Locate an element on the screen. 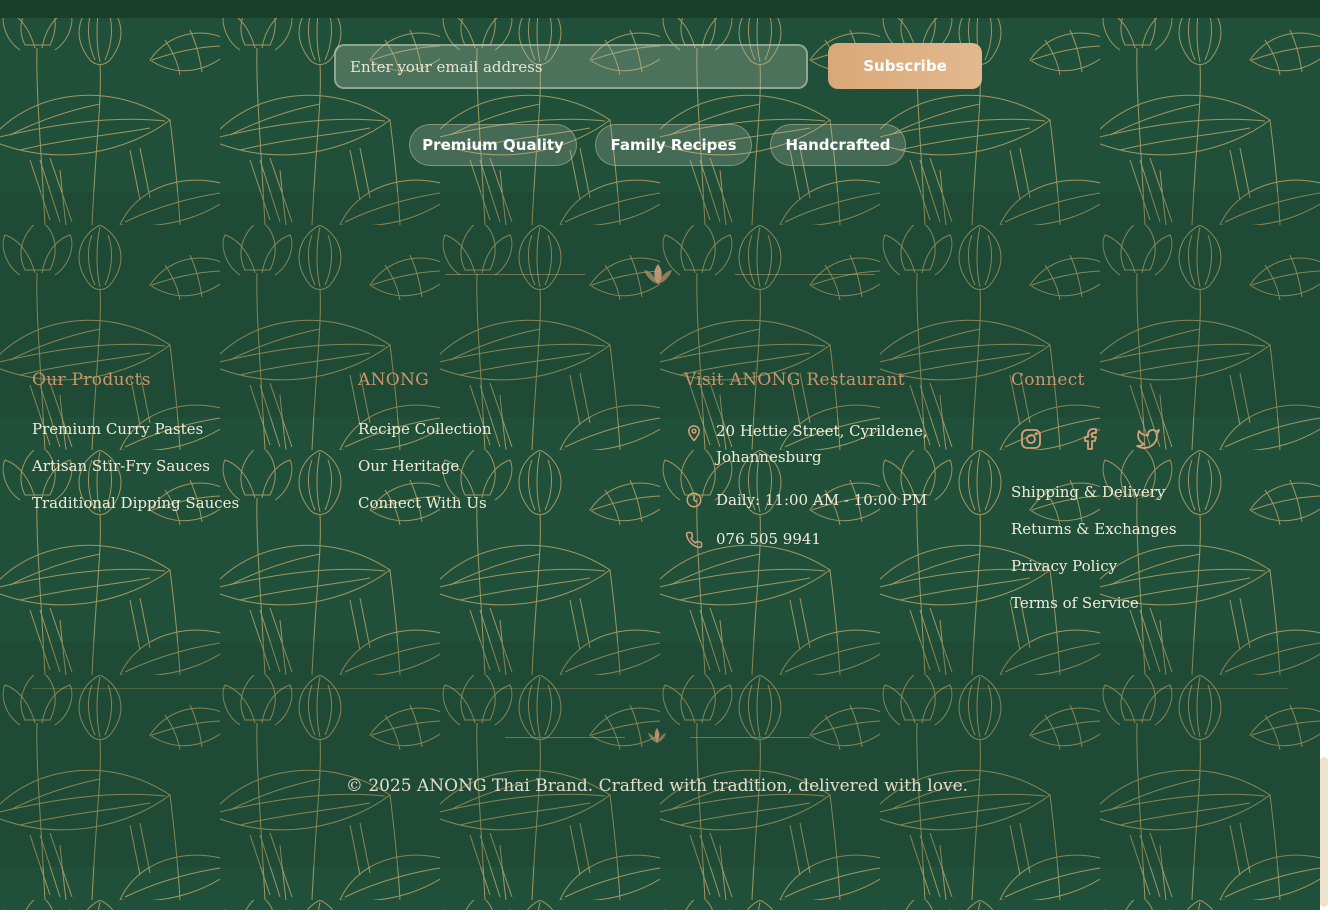  link-shipping-delivery: Shipping & Delivery is located at coordinates (1088, 492).